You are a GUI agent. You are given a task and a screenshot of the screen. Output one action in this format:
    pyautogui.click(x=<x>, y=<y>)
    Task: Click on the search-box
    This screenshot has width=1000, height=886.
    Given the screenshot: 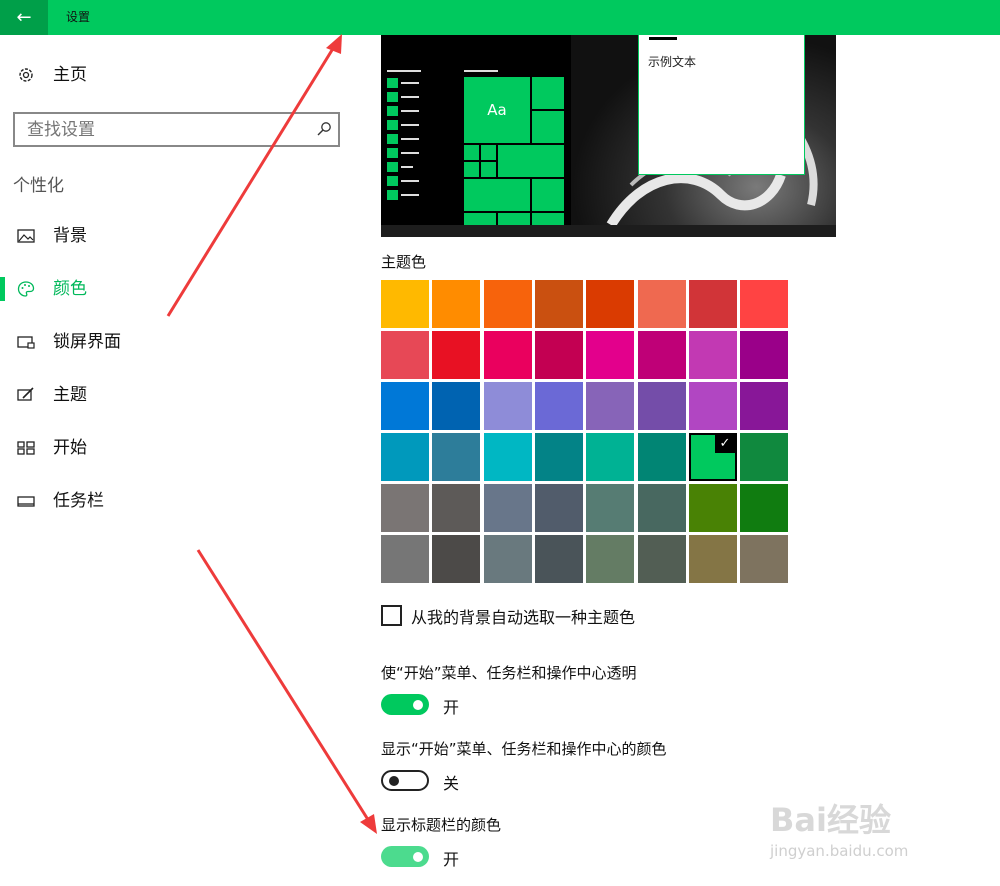 What is the action you would take?
    pyautogui.click(x=176, y=129)
    